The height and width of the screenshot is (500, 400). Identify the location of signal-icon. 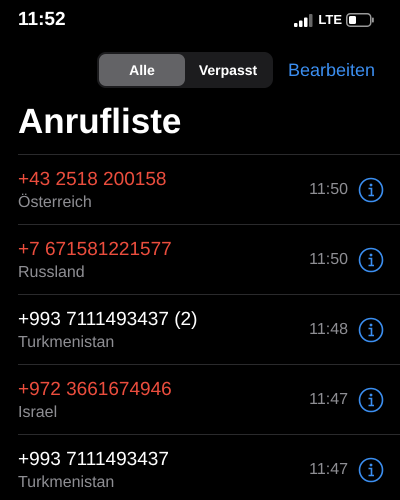
(304, 20).